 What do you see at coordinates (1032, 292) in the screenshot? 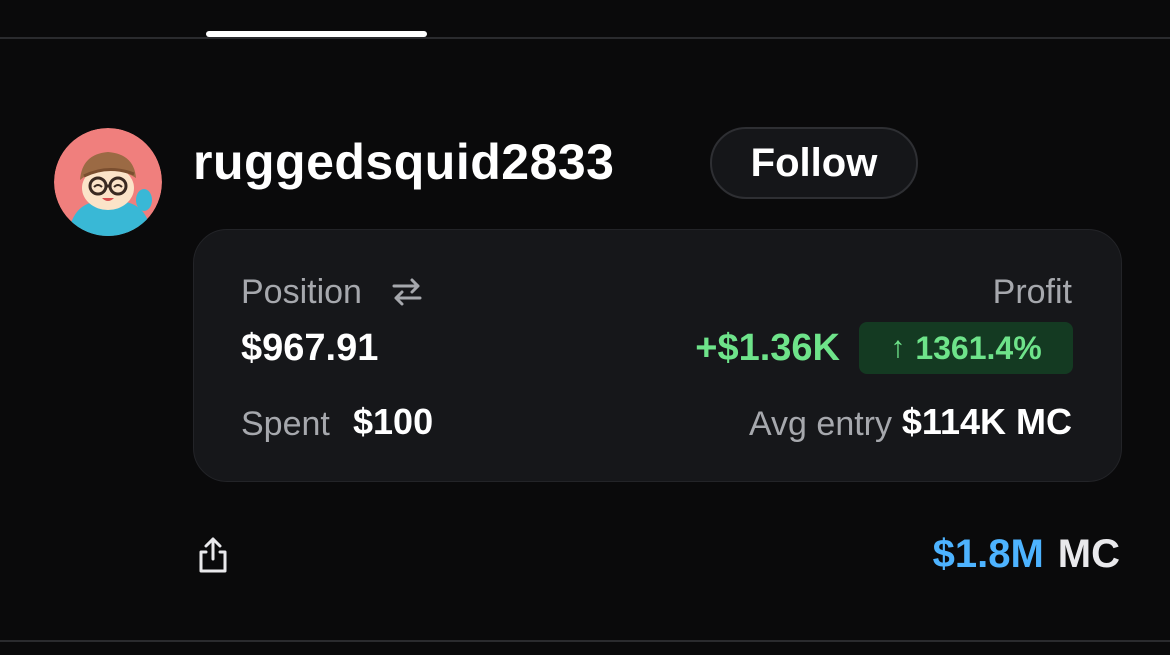
I see `profit-label: Profit` at bounding box center [1032, 292].